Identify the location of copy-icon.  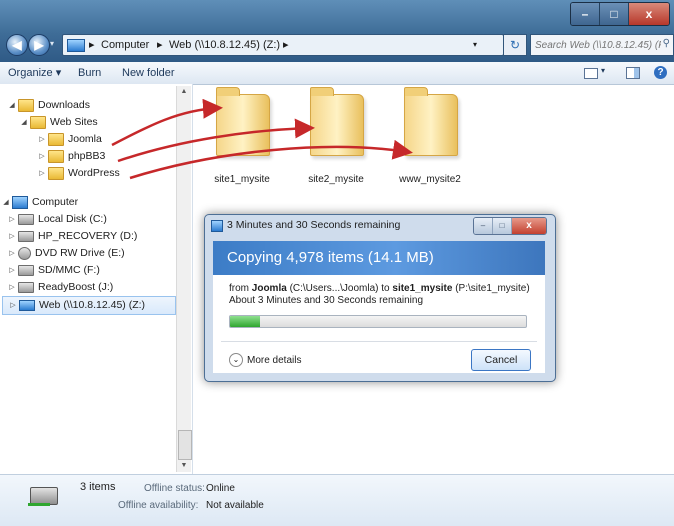
(217, 226).